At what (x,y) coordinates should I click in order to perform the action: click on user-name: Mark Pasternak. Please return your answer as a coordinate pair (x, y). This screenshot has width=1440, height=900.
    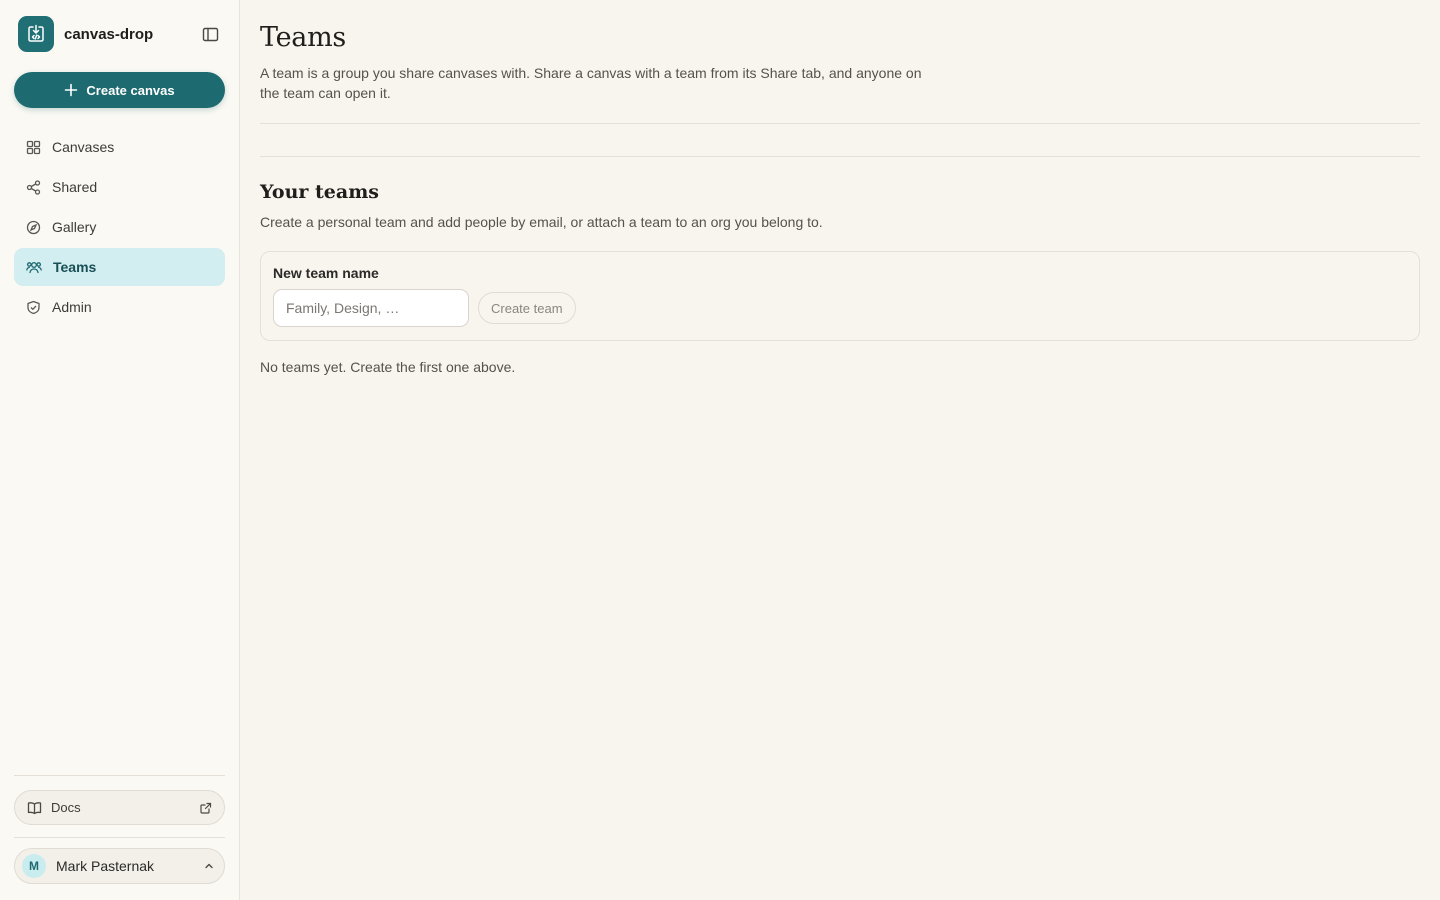
    Looking at the image, I should click on (105, 866).